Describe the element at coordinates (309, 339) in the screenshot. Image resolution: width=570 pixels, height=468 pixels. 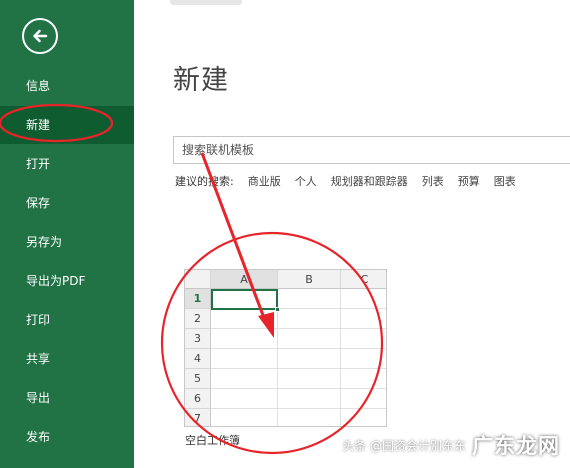
I see `cell-b3` at that location.